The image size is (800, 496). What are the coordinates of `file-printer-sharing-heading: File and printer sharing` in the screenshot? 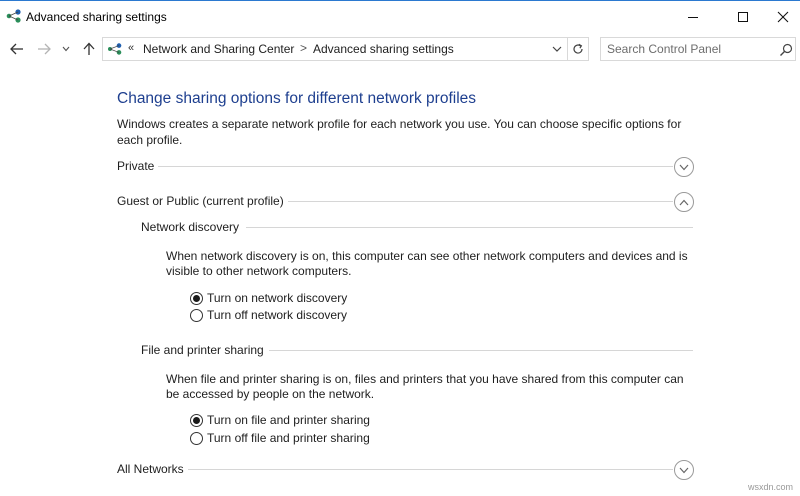 It's located at (417, 351).